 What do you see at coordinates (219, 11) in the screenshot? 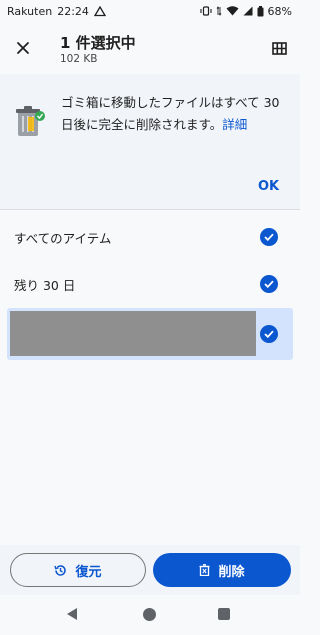
I see `data-arrows-icon` at bounding box center [219, 11].